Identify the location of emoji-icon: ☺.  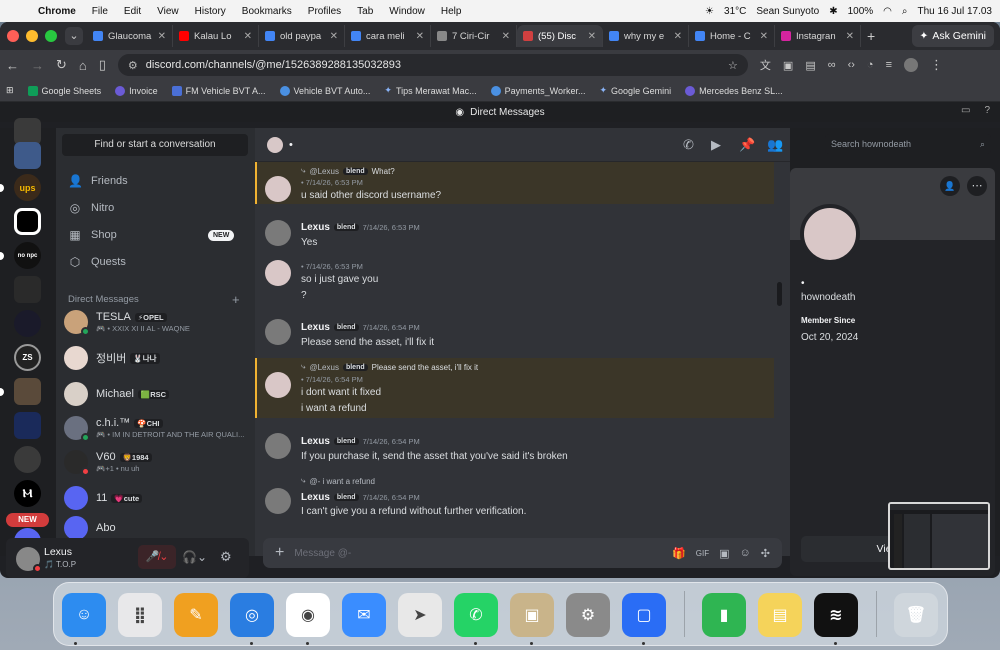
(745, 553).